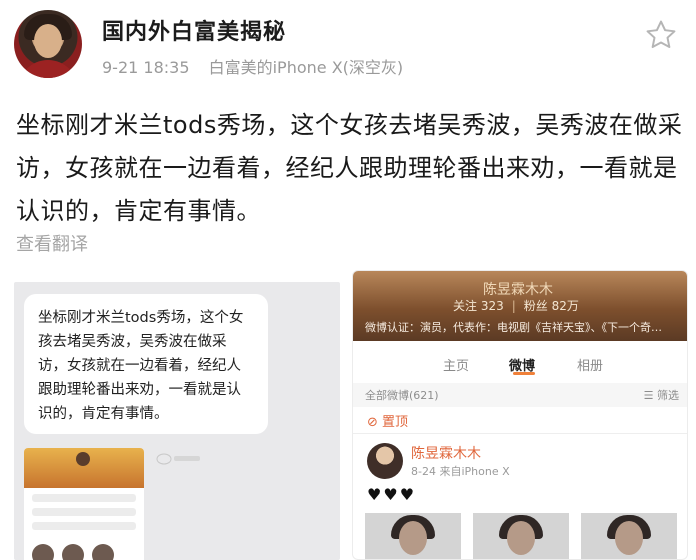  I want to click on fans-count: 粉丝 82万, so click(551, 306).